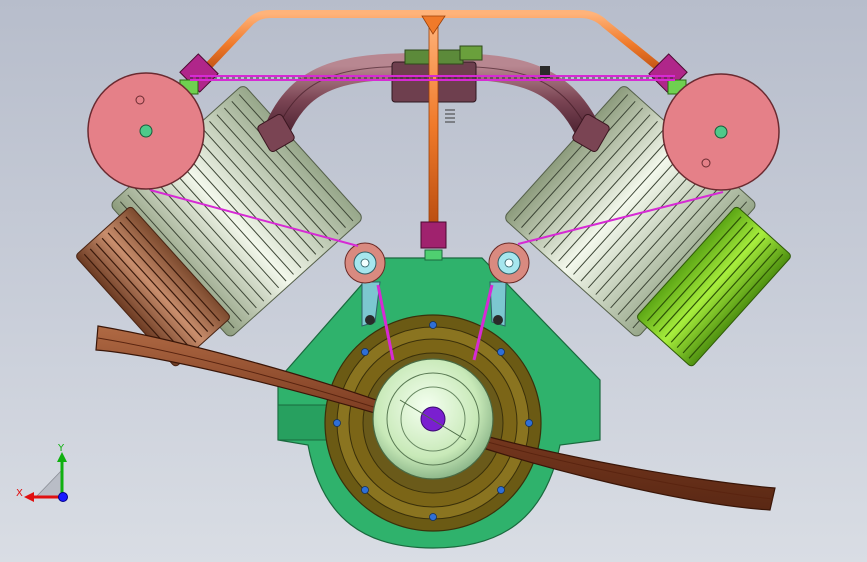  I want to click on propeller-hub, so click(433, 419).